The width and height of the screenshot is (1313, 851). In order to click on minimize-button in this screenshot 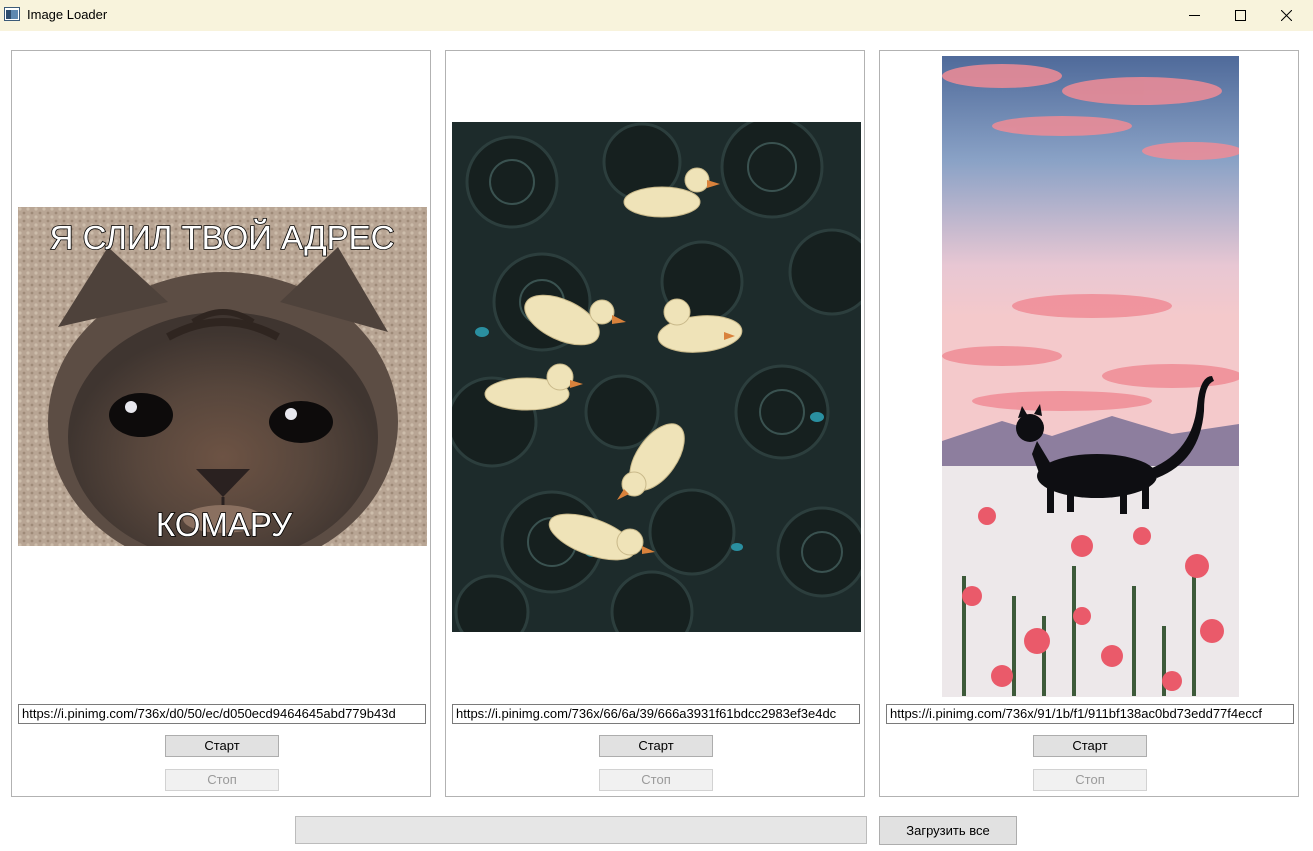, I will do `click(1195, 15)`.